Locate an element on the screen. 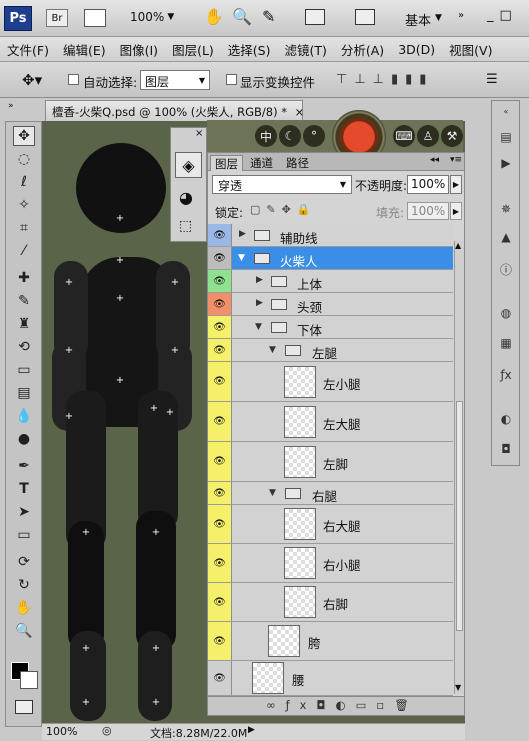 The width and height of the screenshot is (529, 741). status-zoom: 100% is located at coordinates (61, 731).